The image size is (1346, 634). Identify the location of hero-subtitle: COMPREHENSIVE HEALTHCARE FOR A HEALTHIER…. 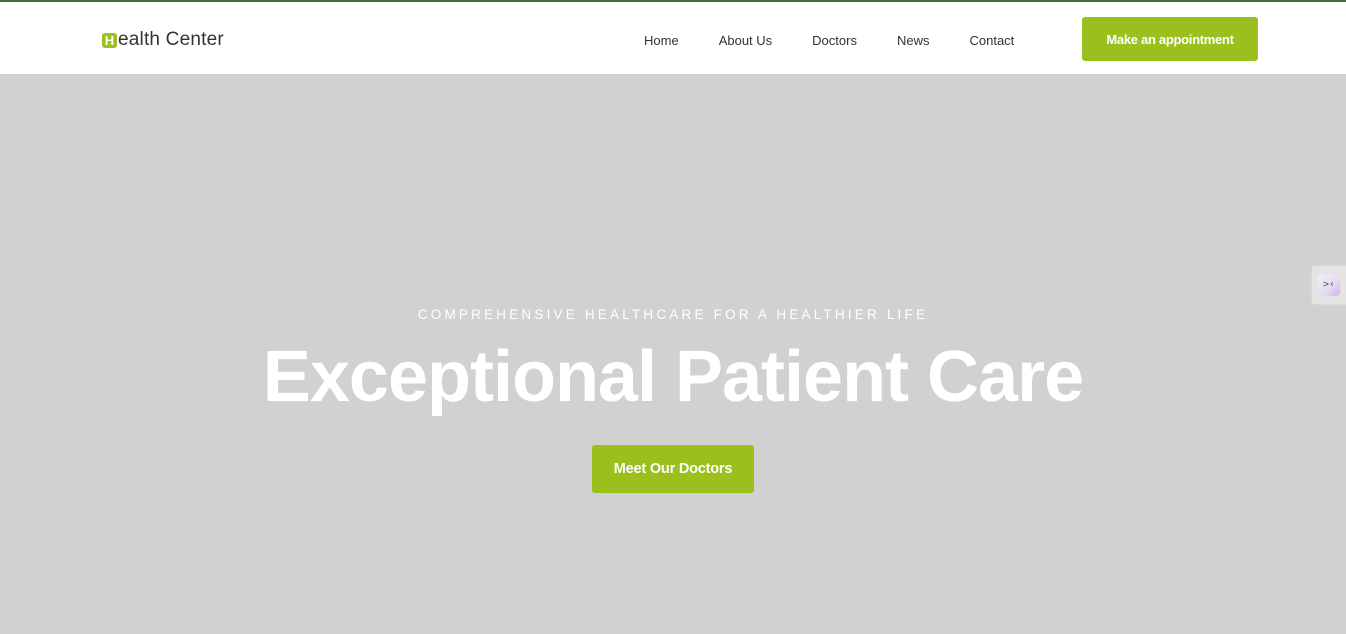
(673, 314).